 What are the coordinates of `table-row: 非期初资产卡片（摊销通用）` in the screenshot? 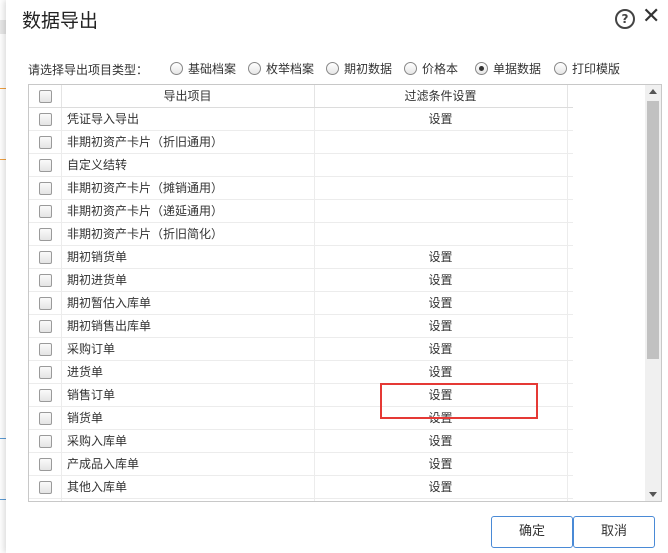 It's located at (301, 188).